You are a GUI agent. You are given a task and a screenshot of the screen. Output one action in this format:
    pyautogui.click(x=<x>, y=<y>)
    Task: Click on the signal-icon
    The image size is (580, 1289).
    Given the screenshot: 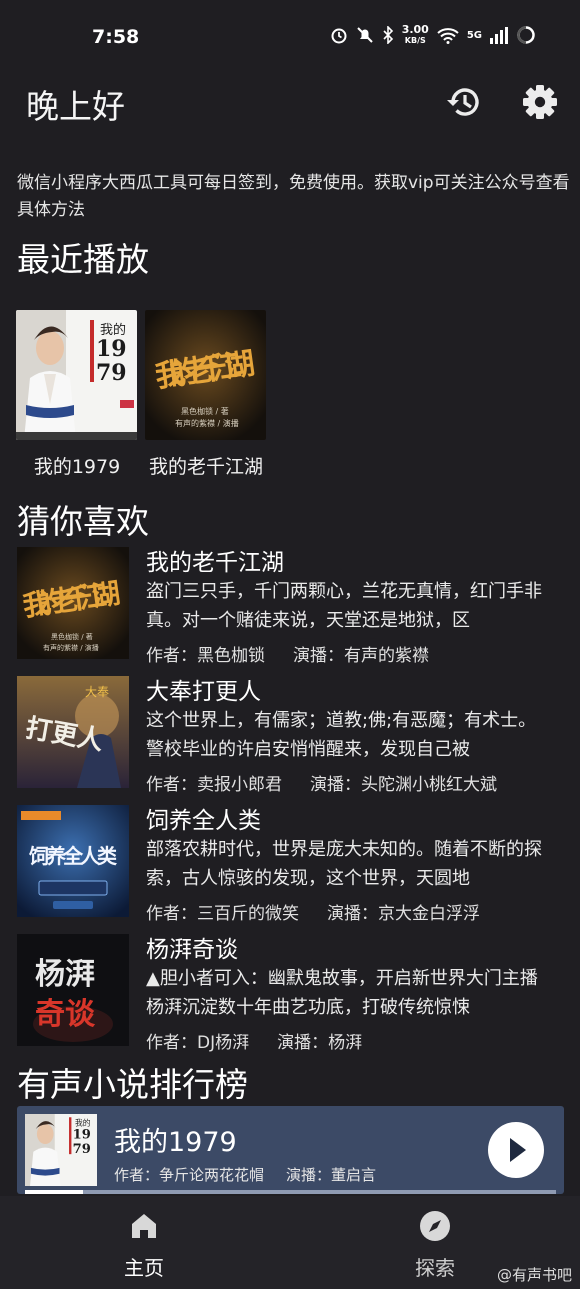 What is the action you would take?
    pyautogui.click(x=499, y=35)
    